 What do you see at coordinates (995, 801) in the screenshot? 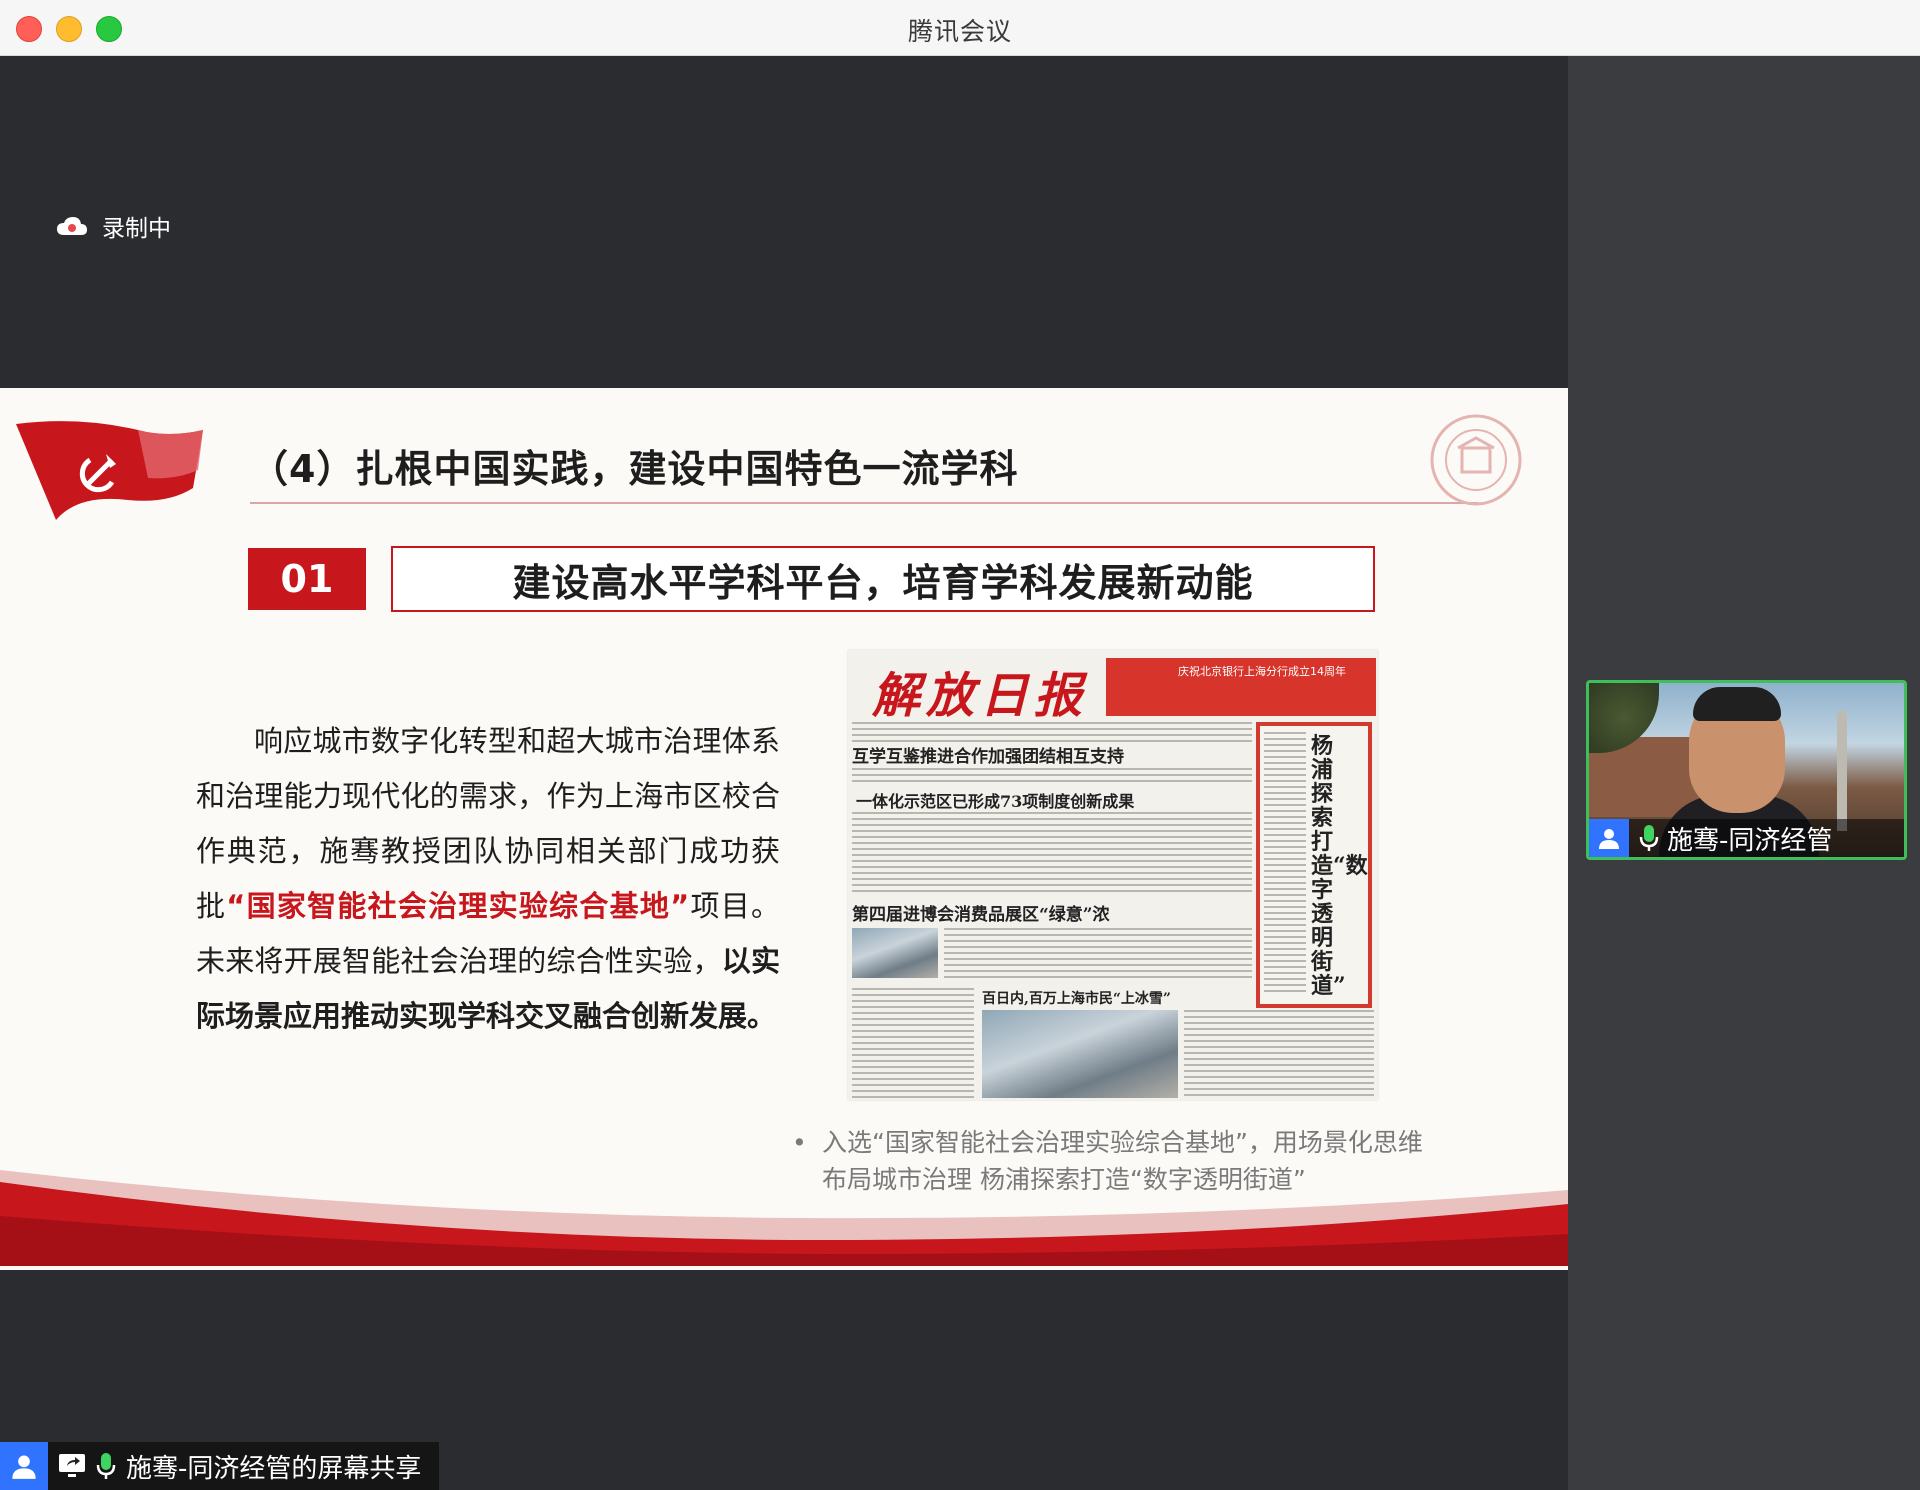
I see `newspaper-headline-2: 一体化示范区已形成73项制度创新成果` at bounding box center [995, 801].